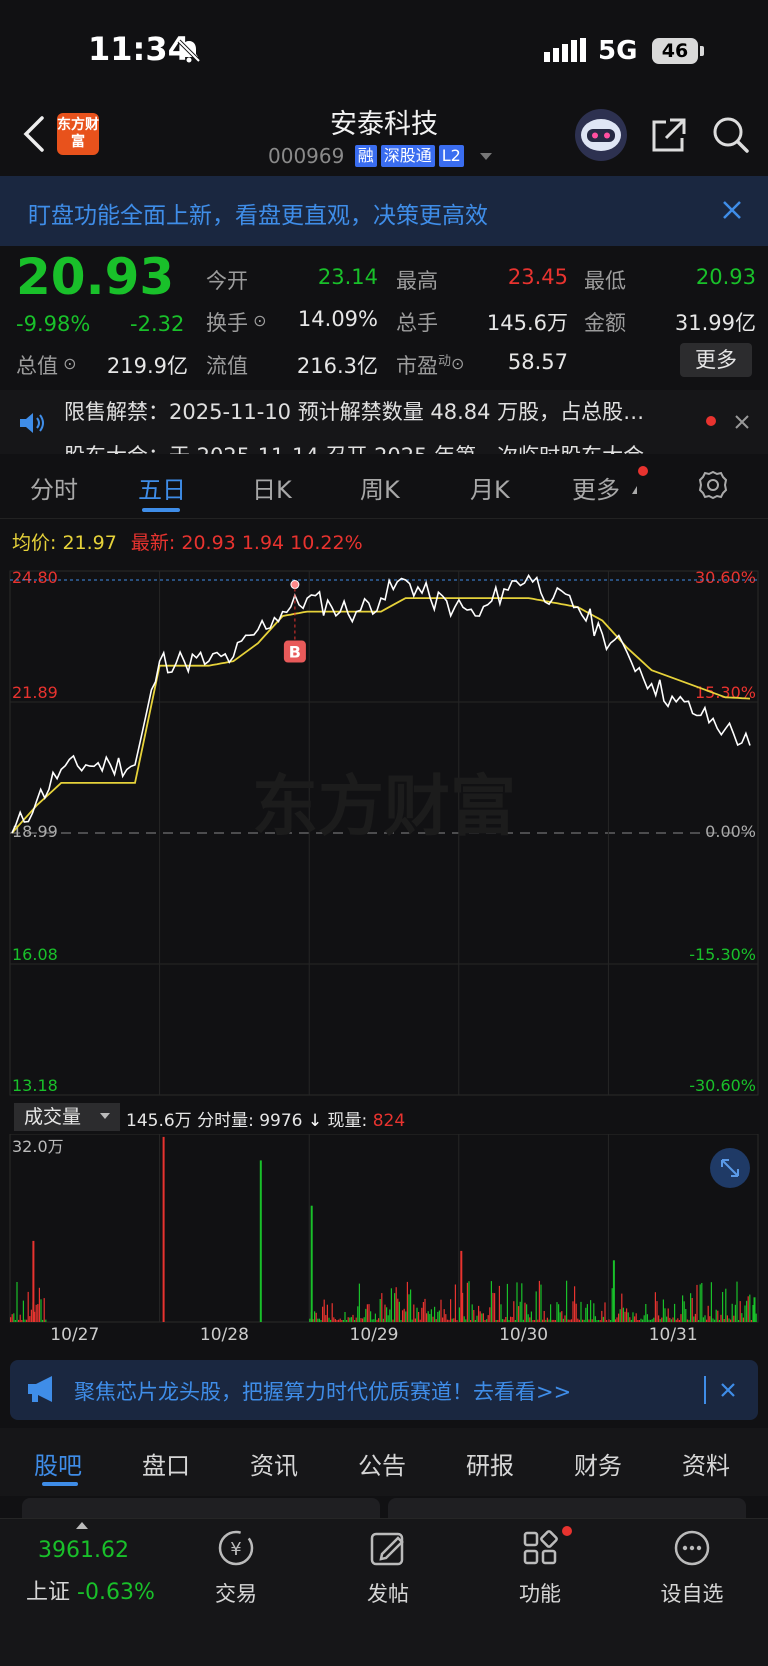  Describe the element at coordinates (490, 487) in the screenshot. I see `tab-monthly-k: 月K` at that location.